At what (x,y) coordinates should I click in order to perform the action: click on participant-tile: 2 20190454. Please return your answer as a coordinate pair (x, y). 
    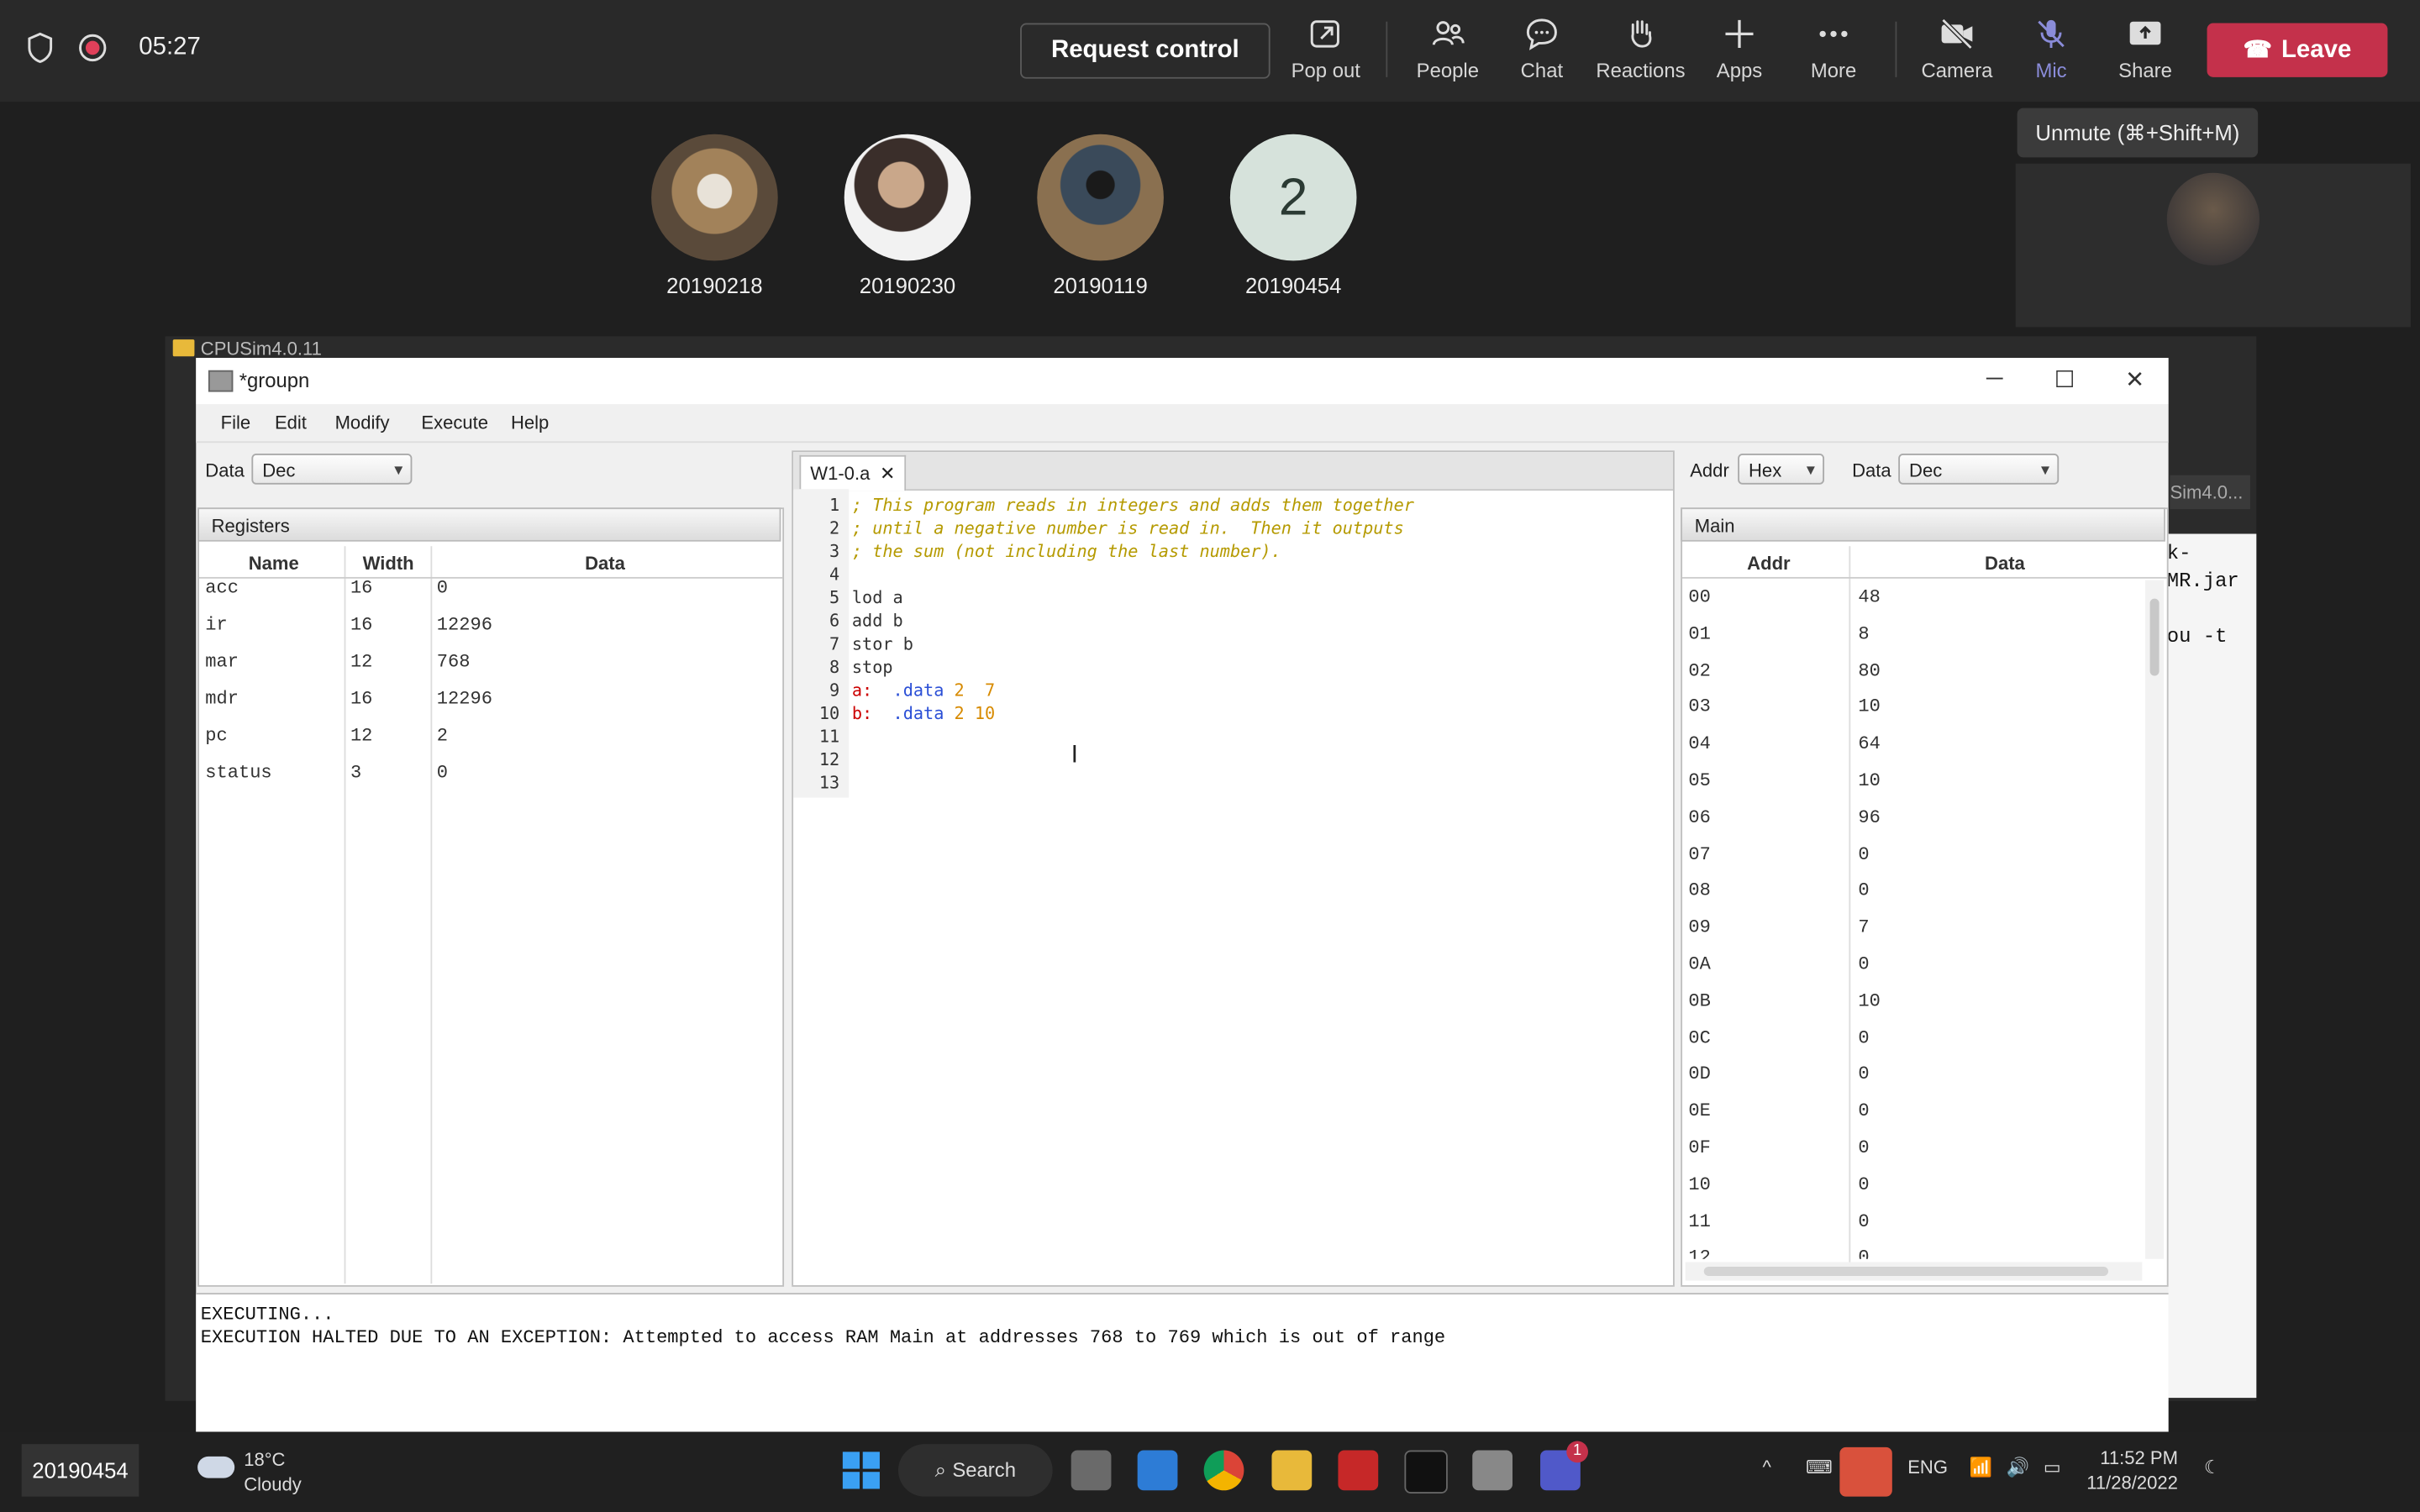
    Looking at the image, I should click on (1293, 215).